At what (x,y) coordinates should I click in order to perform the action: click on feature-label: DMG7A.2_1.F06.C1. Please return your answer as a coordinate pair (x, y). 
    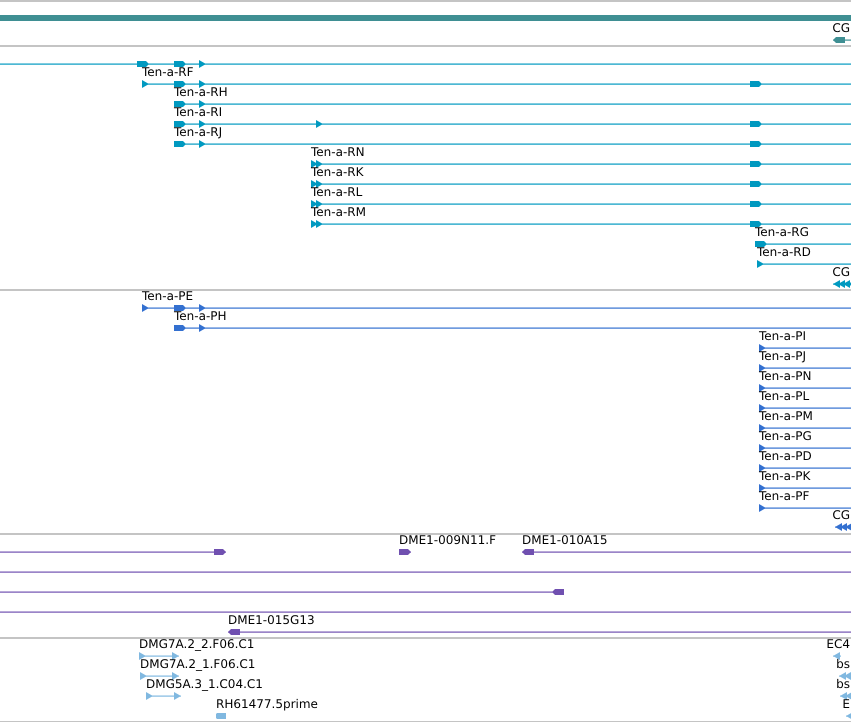
    Looking at the image, I should click on (198, 664).